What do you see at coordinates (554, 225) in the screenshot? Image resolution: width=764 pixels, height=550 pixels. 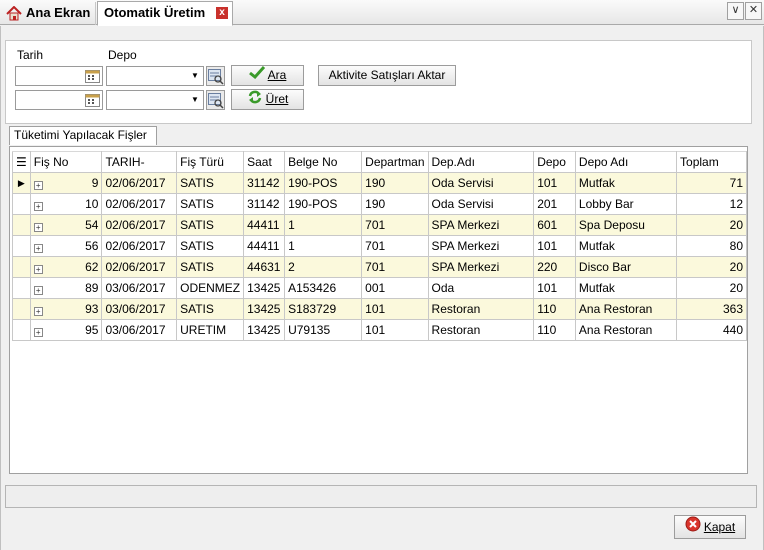 I see `cell-depo: 601` at bounding box center [554, 225].